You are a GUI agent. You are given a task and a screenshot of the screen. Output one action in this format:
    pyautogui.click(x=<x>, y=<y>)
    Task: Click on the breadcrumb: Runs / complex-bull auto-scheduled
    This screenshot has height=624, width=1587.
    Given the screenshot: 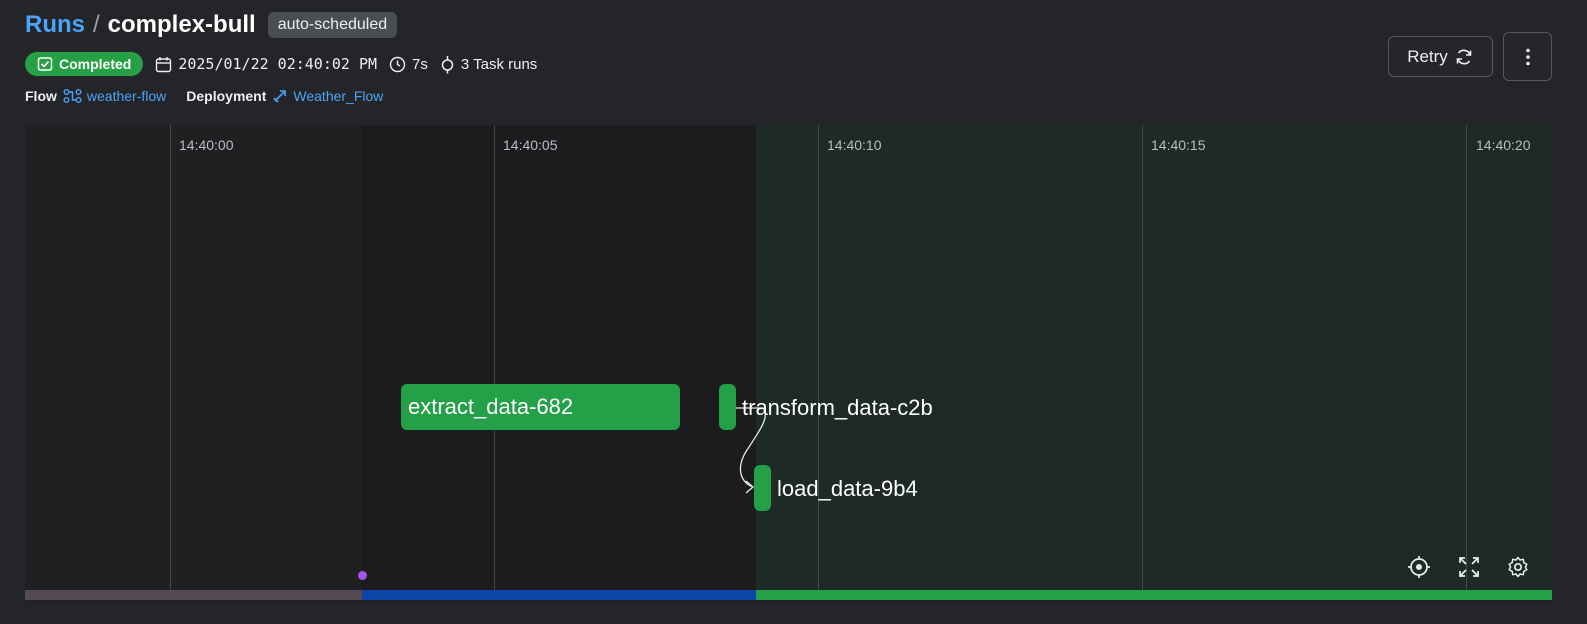 What is the action you would take?
    pyautogui.click(x=211, y=25)
    